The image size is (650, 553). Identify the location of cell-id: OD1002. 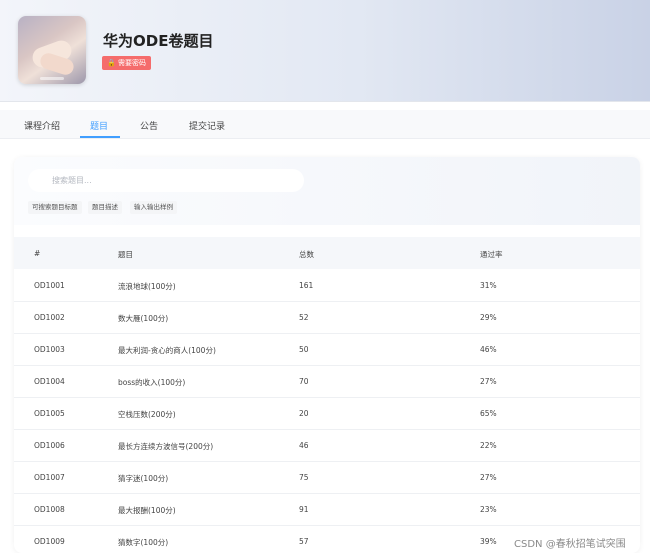
(49, 317).